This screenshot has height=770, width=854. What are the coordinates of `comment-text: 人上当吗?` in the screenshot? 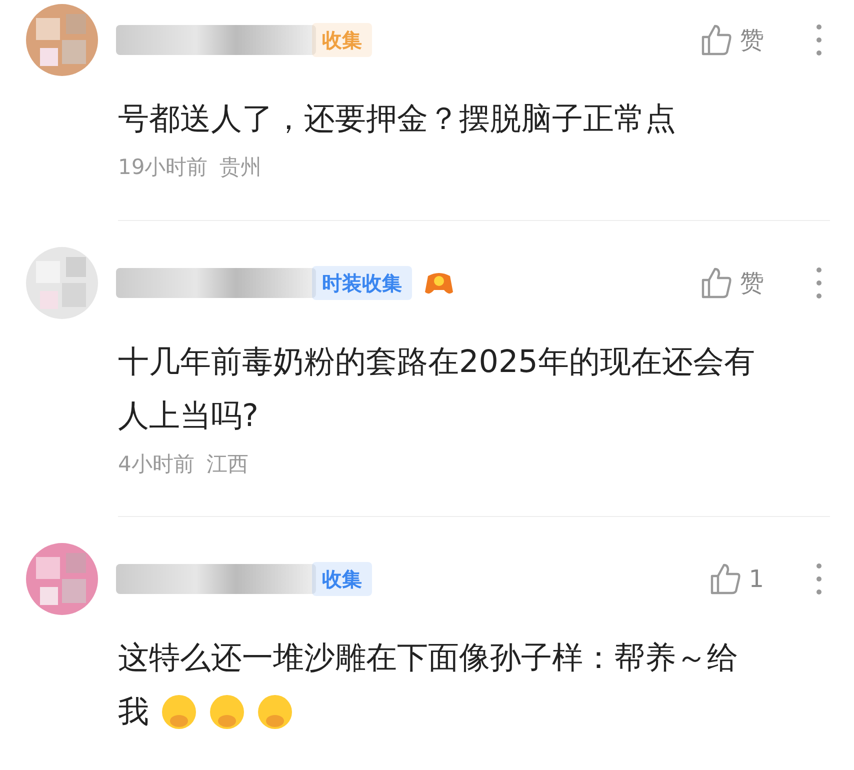 It's located at (189, 416).